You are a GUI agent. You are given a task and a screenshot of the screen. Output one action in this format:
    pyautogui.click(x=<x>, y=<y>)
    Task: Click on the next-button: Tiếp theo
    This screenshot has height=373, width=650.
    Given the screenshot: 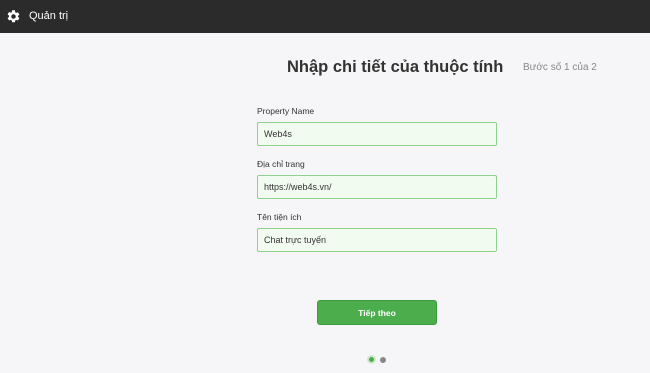 What is the action you would take?
    pyautogui.click(x=377, y=312)
    